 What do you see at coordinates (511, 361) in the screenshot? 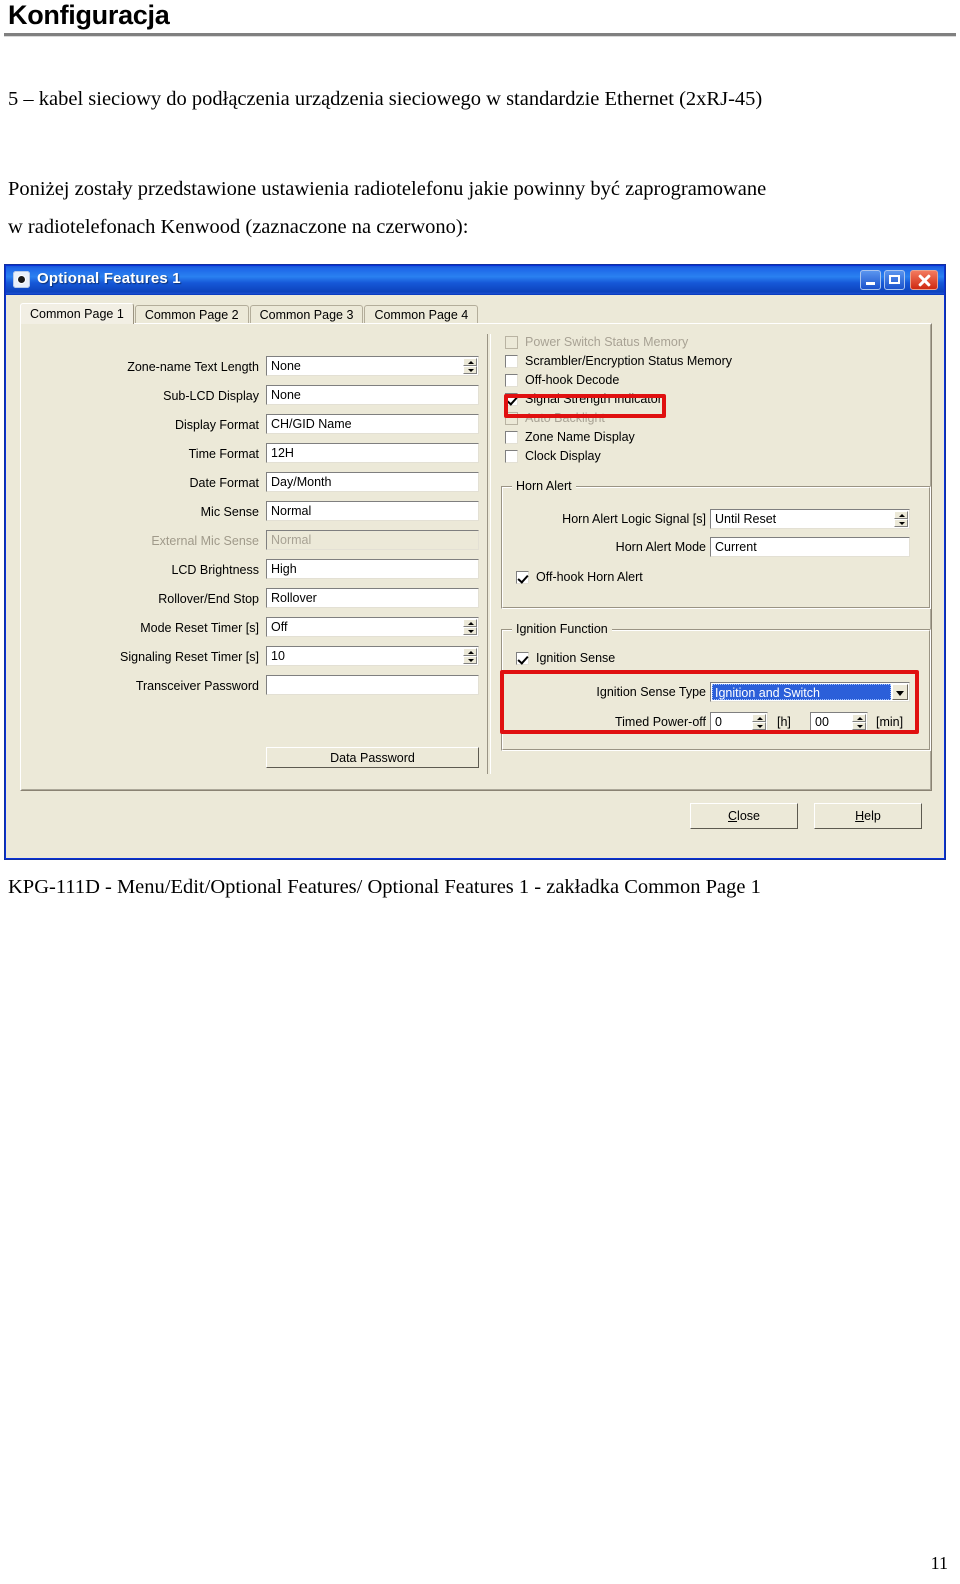
I see `checkbox-scrambler-encryption-status-memory` at bounding box center [511, 361].